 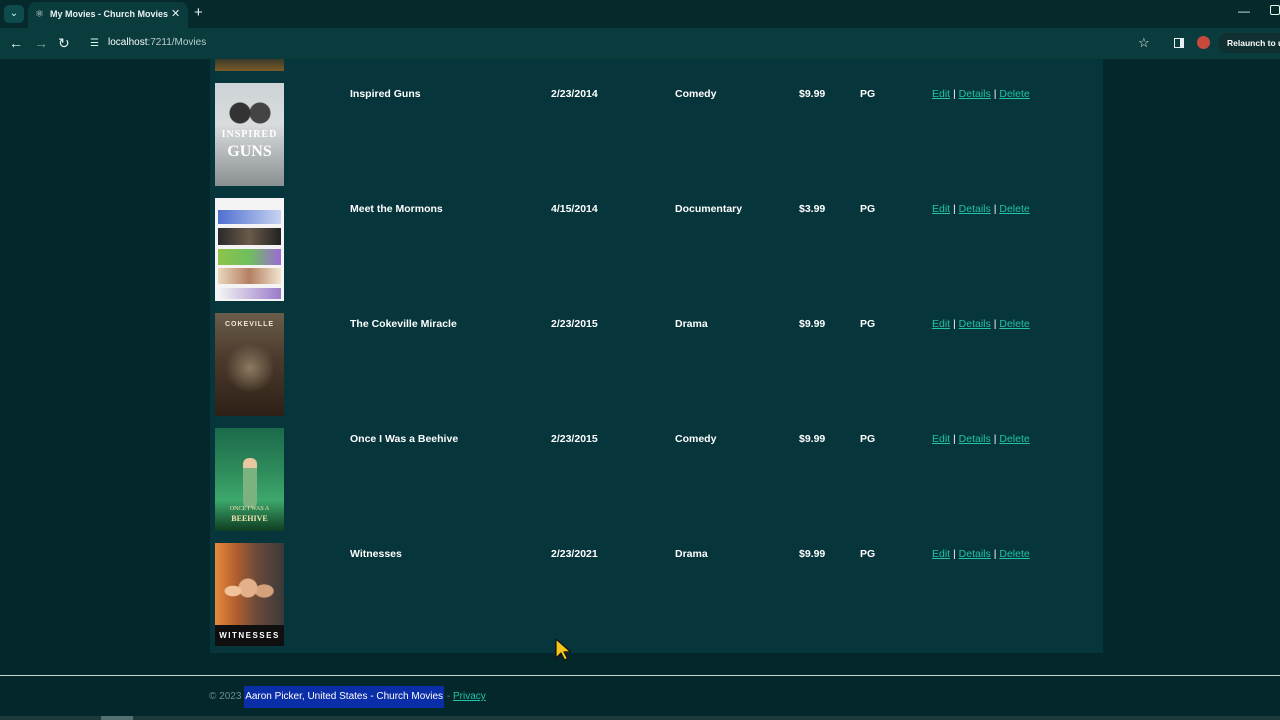 What do you see at coordinates (249, 65) in the screenshot?
I see `previous-movie-poster` at bounding box center [249, 65].